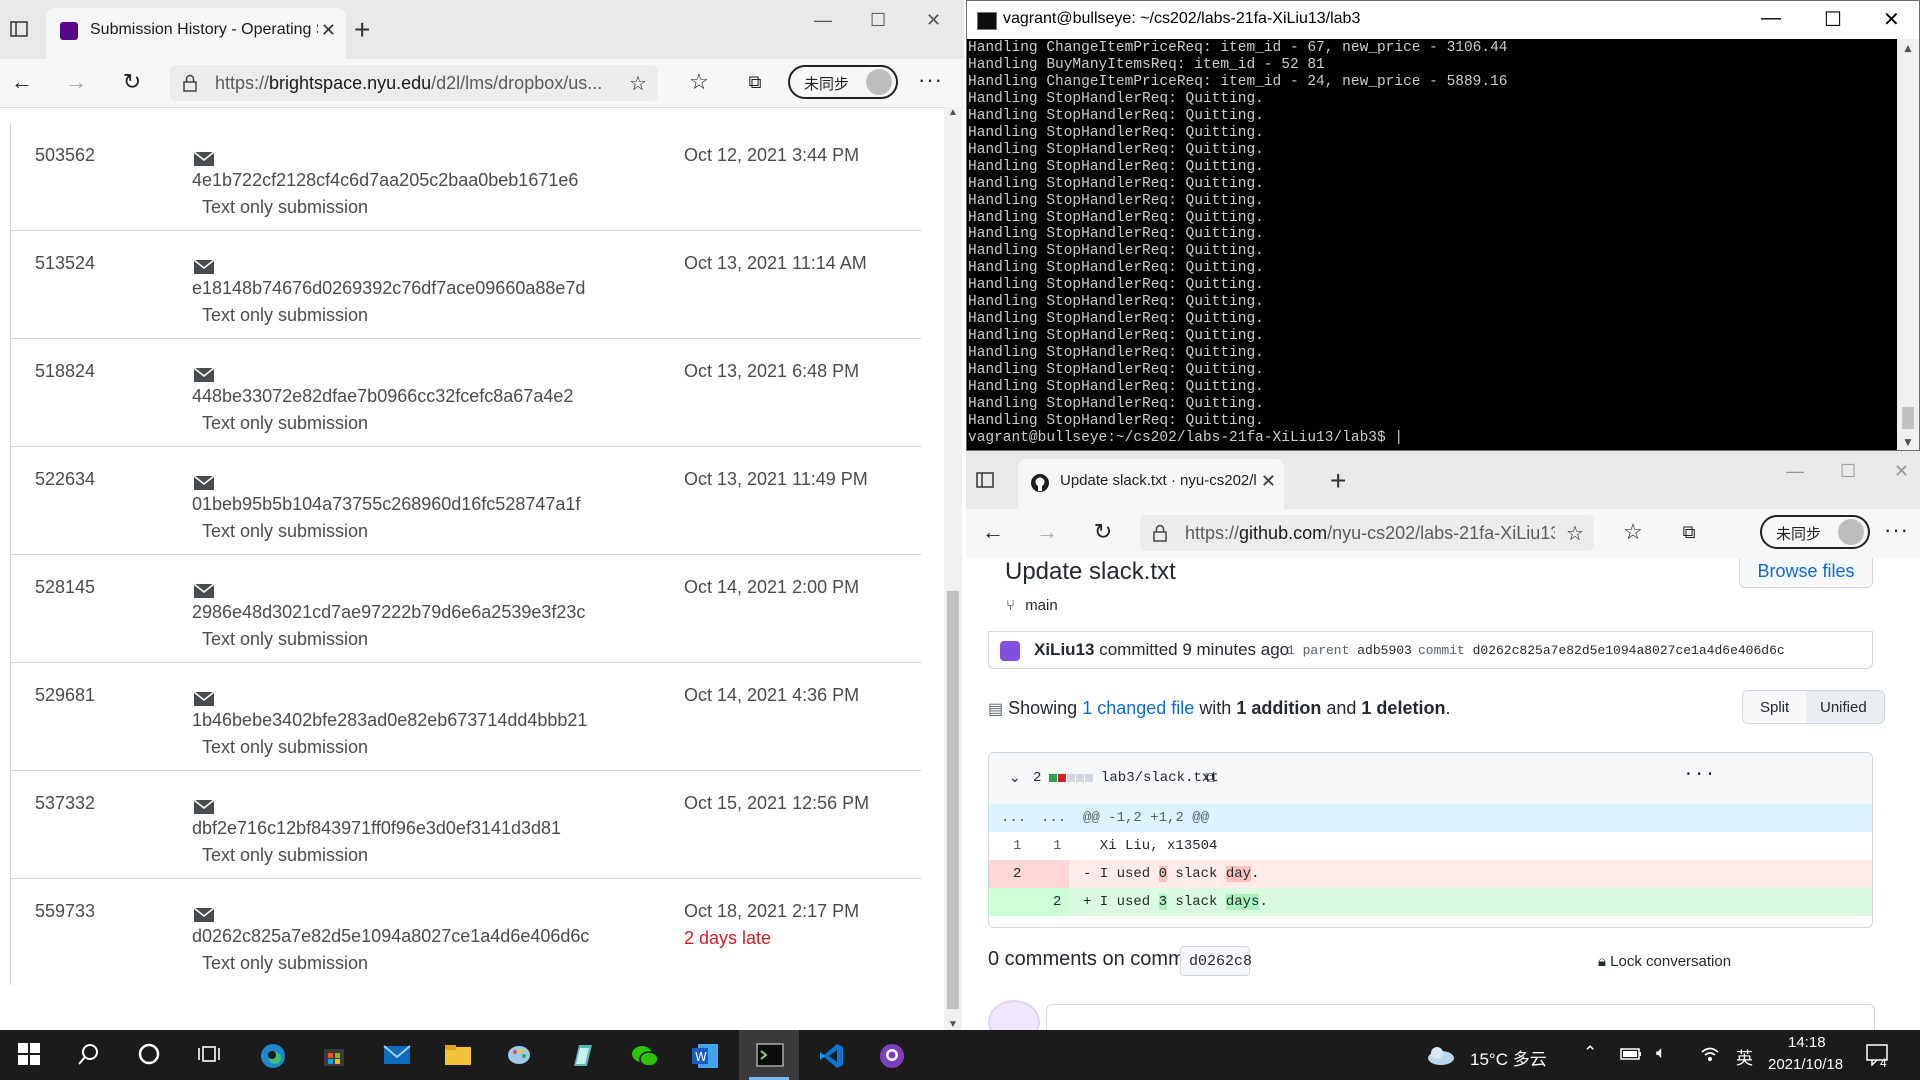 Image resolution: width=1920 pixels, height=1080 pixels. What do you see at coordinates (382, 396) in the screenshot?
I see `submission-text-link: 448be33072e82dfae7b0966cc32fcefc8a67a4e2` at bounding box center [382, 396].